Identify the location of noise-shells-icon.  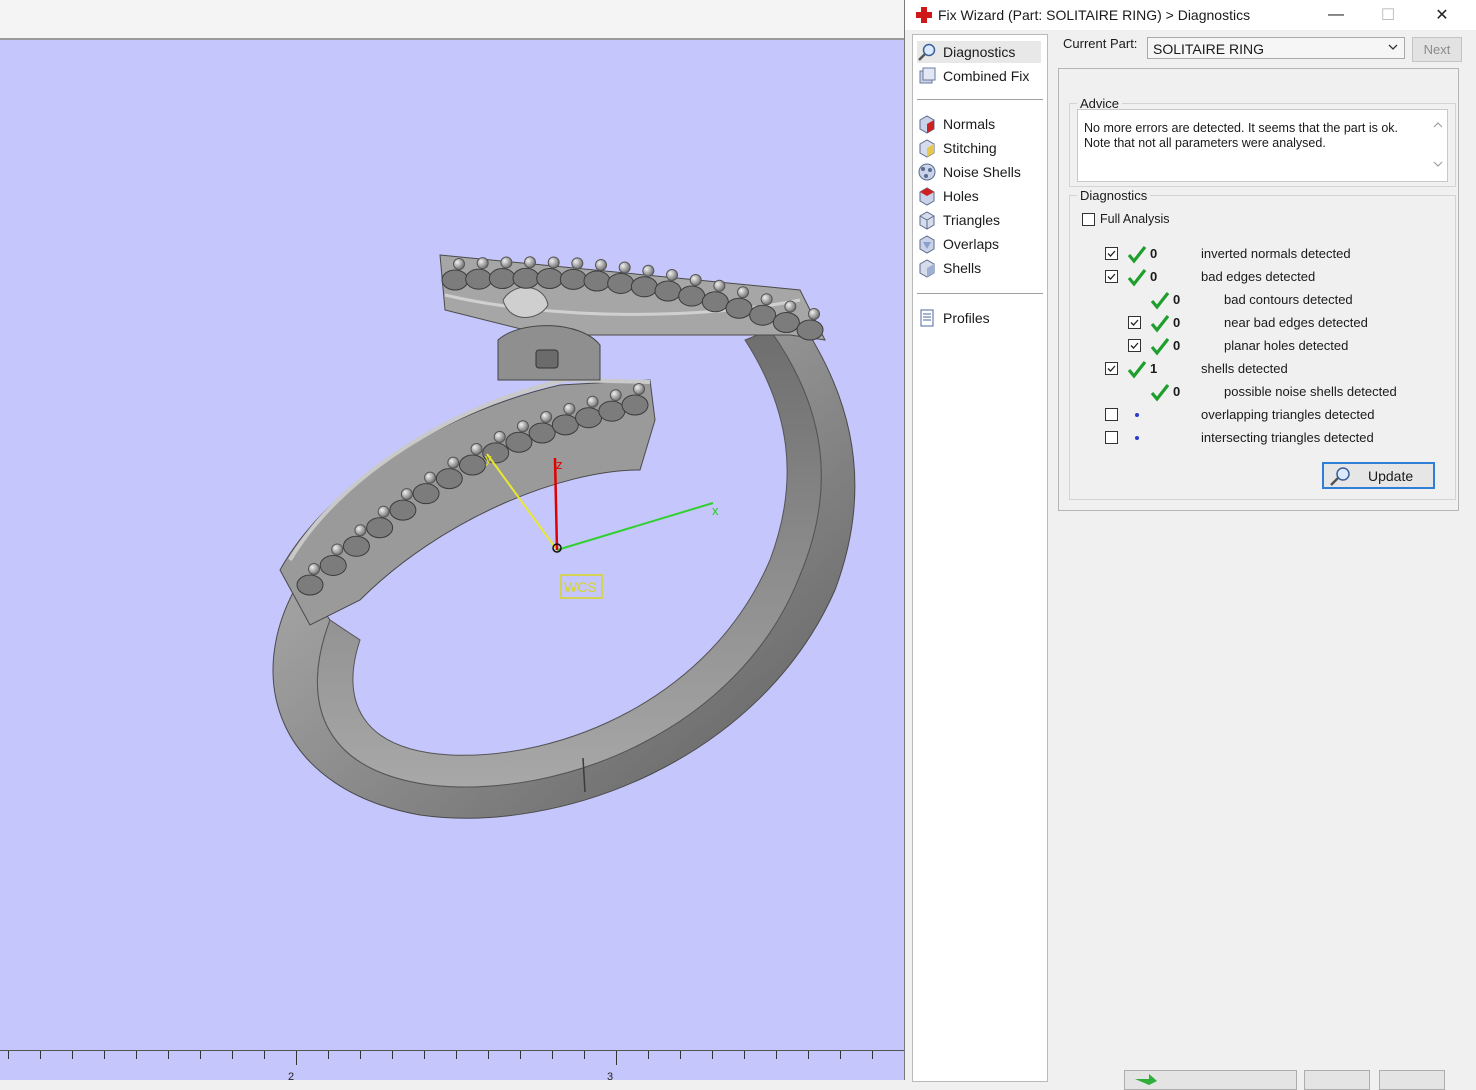
(927, 172).